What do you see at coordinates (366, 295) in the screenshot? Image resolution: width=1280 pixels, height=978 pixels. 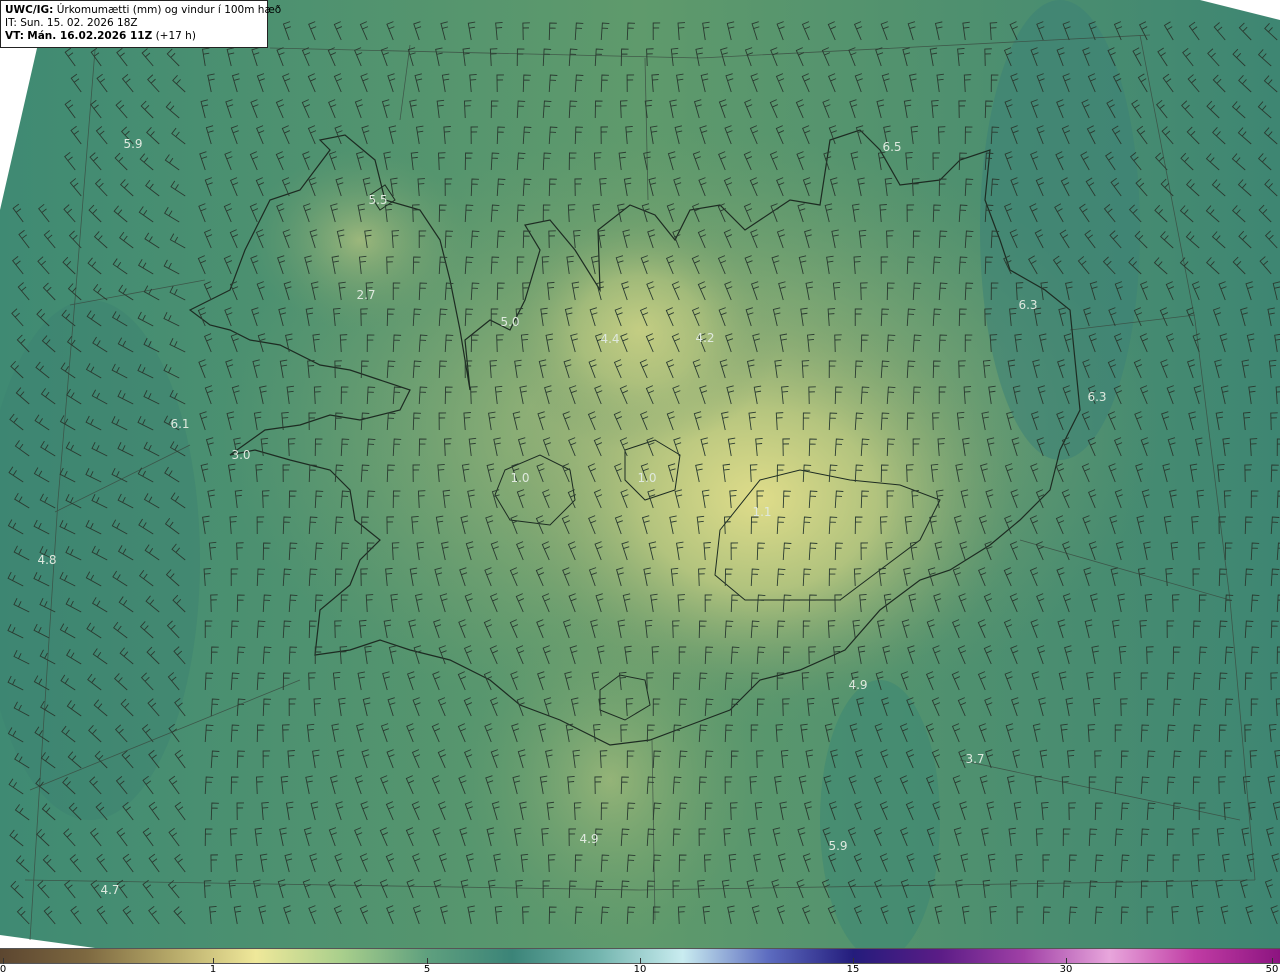 I see `map-value-label: 2.7` at bounding box center [366, 295].